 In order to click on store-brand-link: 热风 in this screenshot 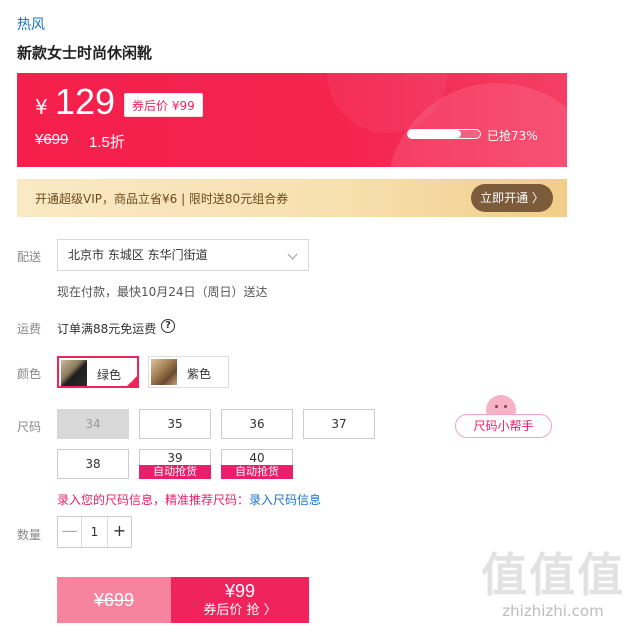, I will do `click(31, 24)`.